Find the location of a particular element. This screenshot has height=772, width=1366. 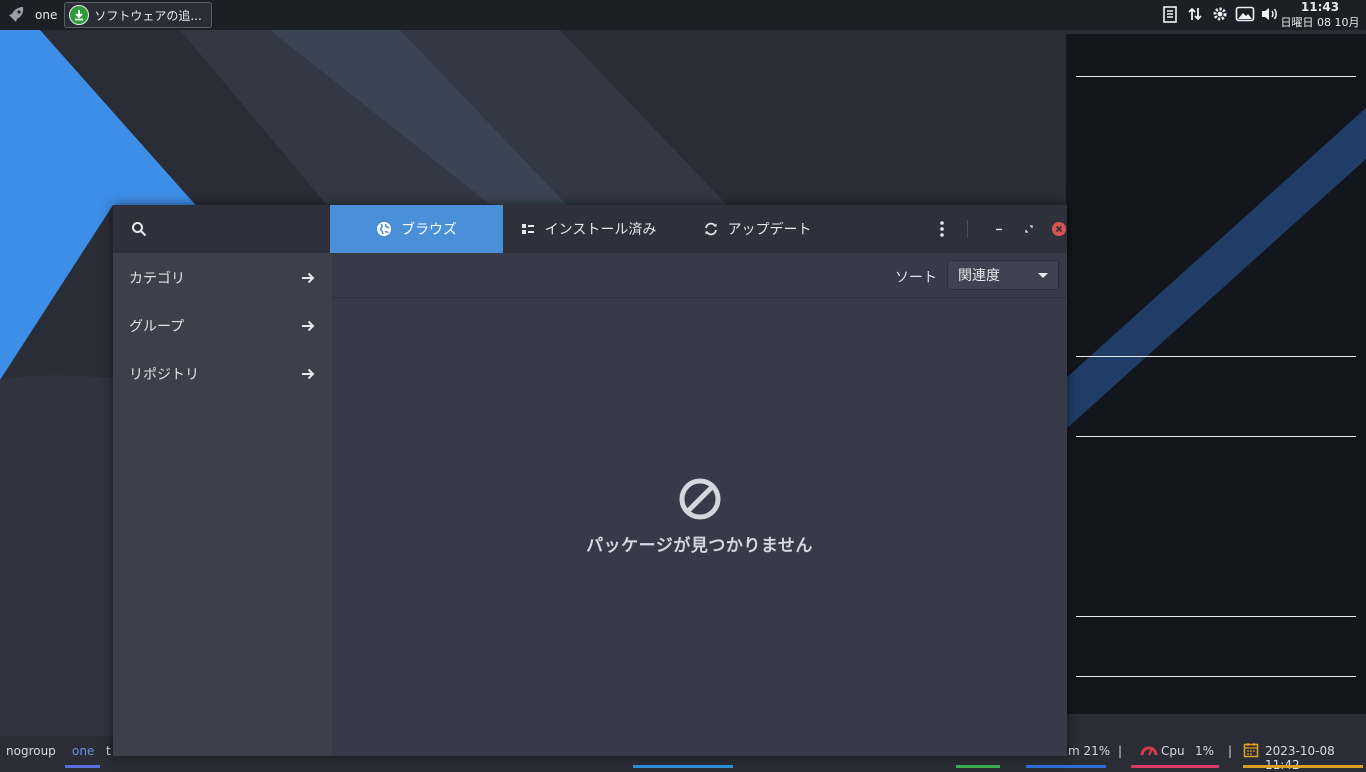

group-label: nogroup is located at coordinates (31, 751).